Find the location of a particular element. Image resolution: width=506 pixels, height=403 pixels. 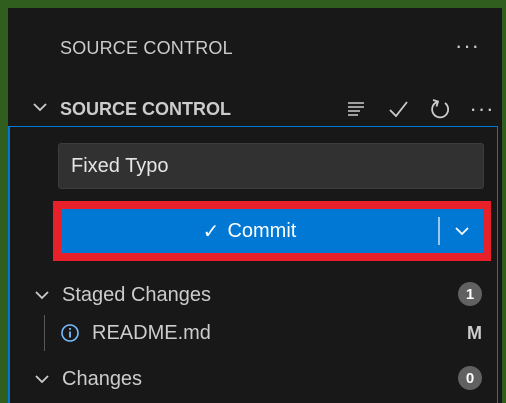

view-as-tree-icon is located at coordinates (356, 109).